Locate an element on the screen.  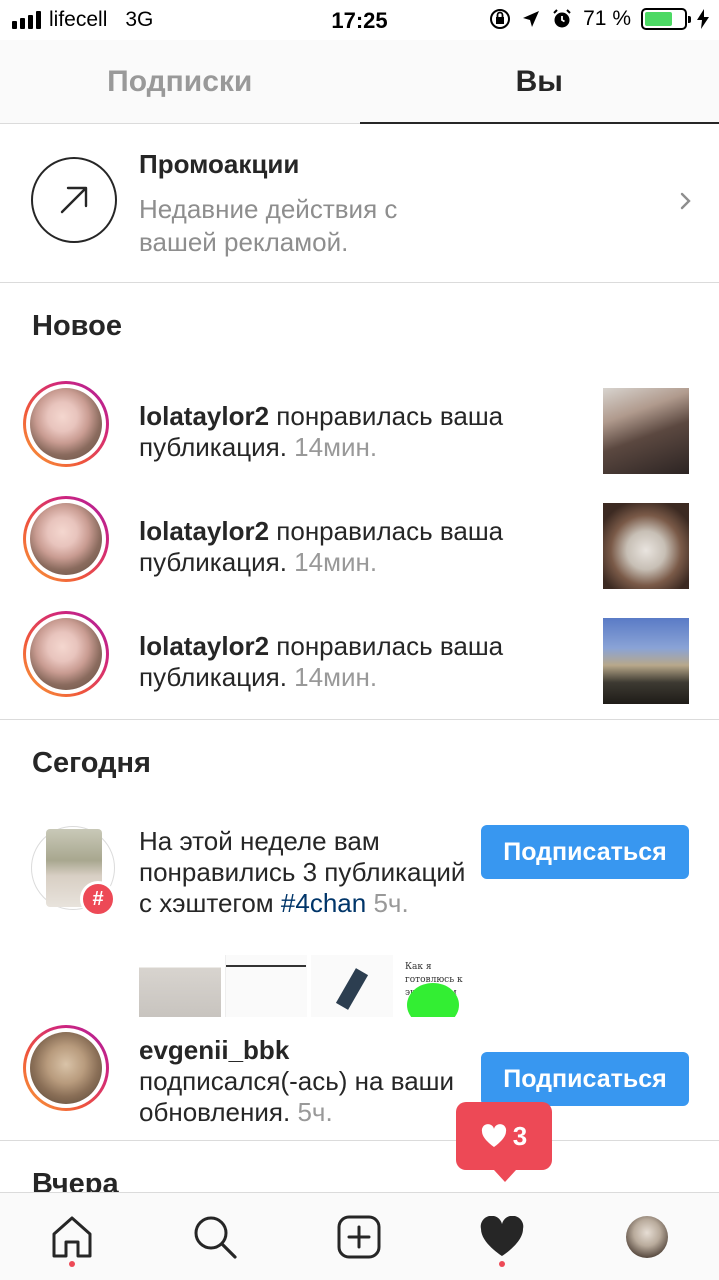
profile-avatar is located at coordinates (647, 1237).